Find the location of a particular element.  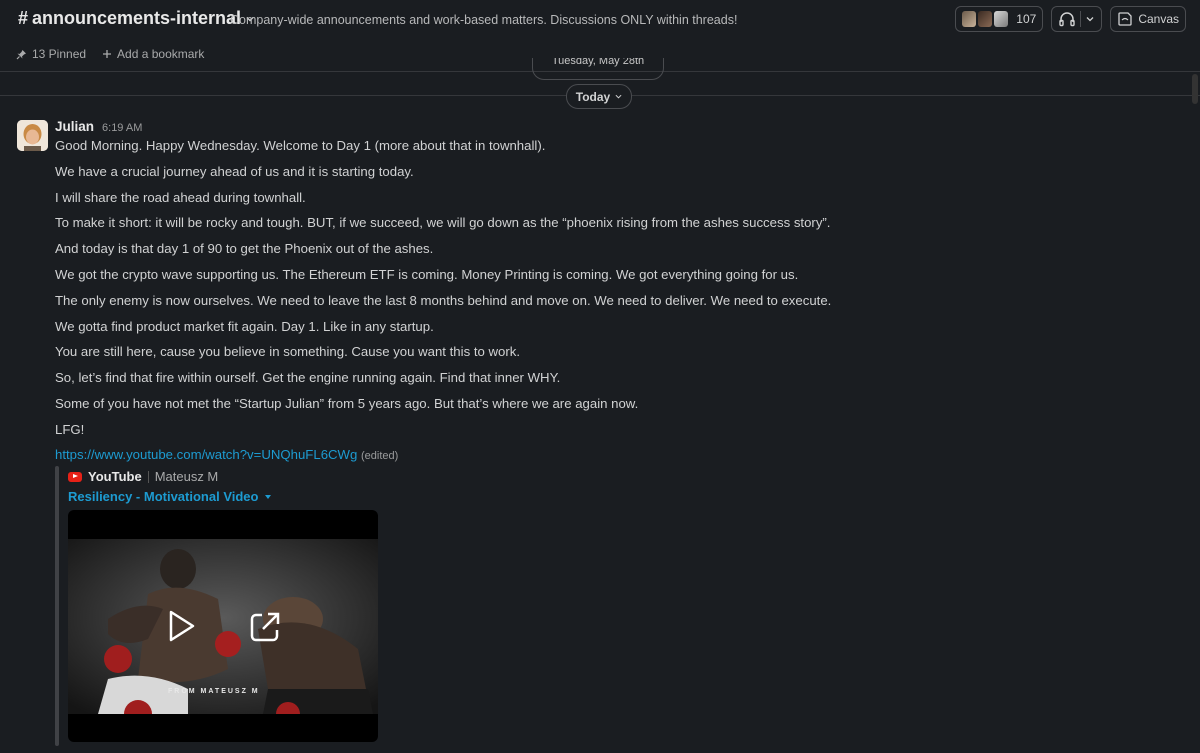

user-avatar-image is located at coordinates (32, 135).